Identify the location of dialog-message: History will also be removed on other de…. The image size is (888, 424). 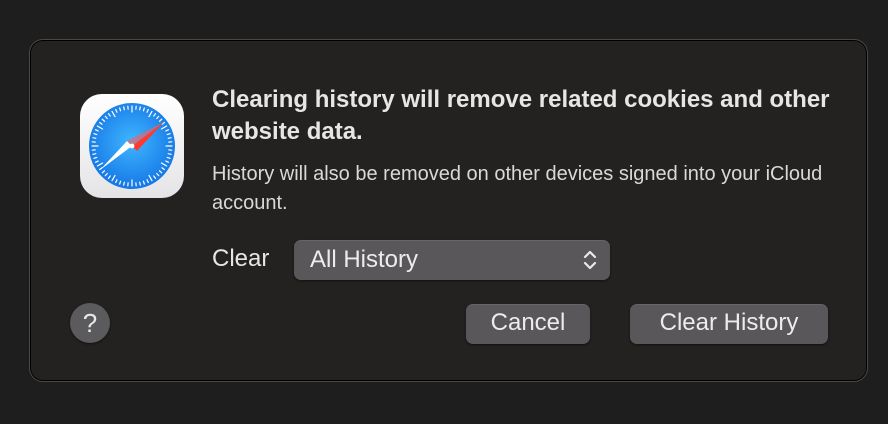
(517, 188).